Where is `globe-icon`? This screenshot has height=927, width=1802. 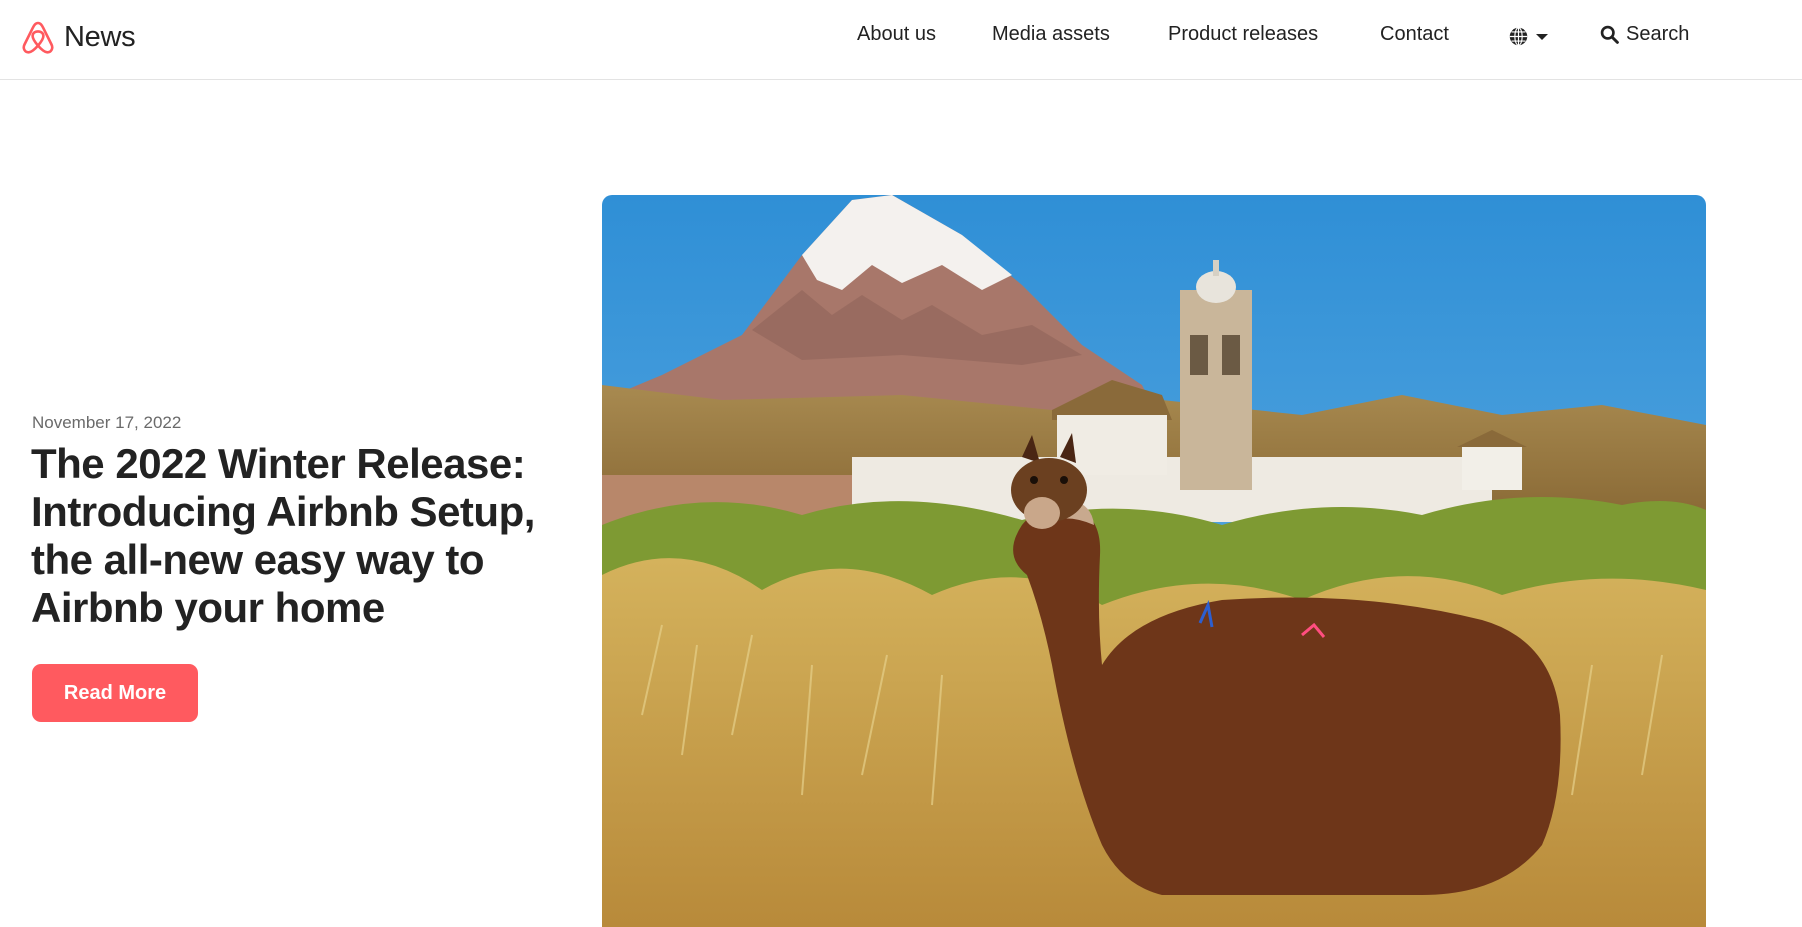
globe-icon is located at coordinates (1518, 36).